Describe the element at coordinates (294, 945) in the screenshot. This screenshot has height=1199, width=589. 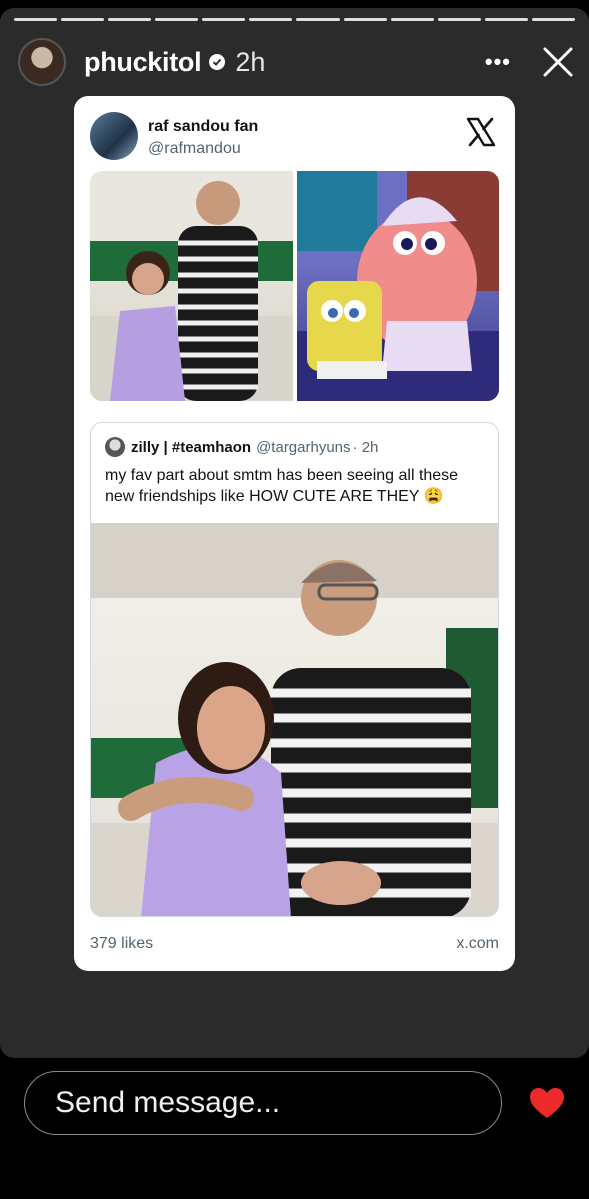
I see `post-footer: 379 likes x.com` at that location.